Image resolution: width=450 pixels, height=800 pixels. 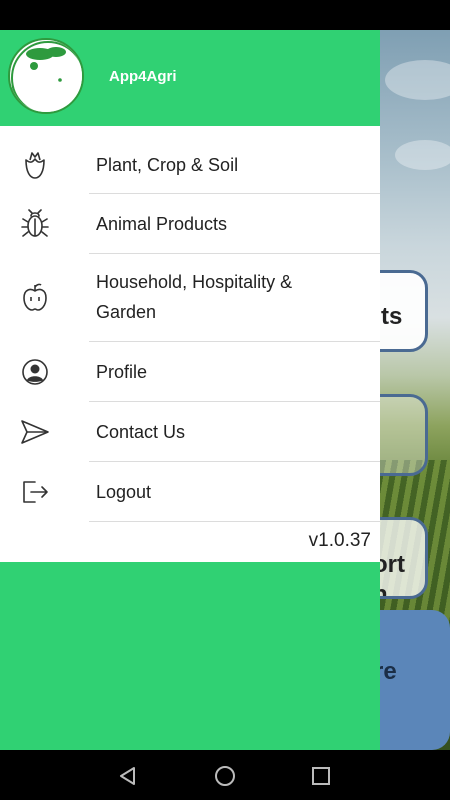 I want to click on menu-item-label: Household, Hospitality & Garden, so click(x=194, y=297).